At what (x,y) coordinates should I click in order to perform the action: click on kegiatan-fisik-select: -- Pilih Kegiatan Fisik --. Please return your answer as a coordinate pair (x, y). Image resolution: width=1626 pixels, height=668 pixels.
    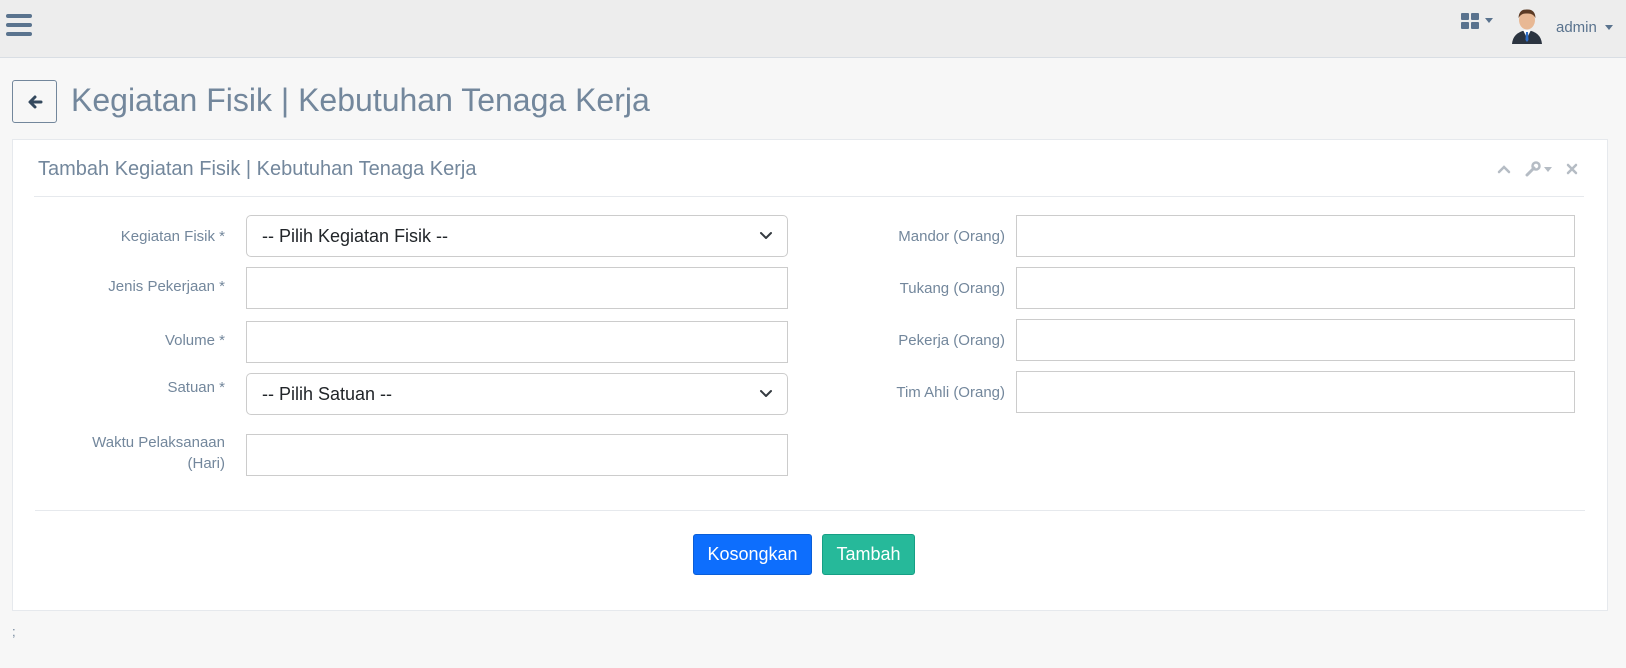
    Looking at the image, I should click on (517, 236).